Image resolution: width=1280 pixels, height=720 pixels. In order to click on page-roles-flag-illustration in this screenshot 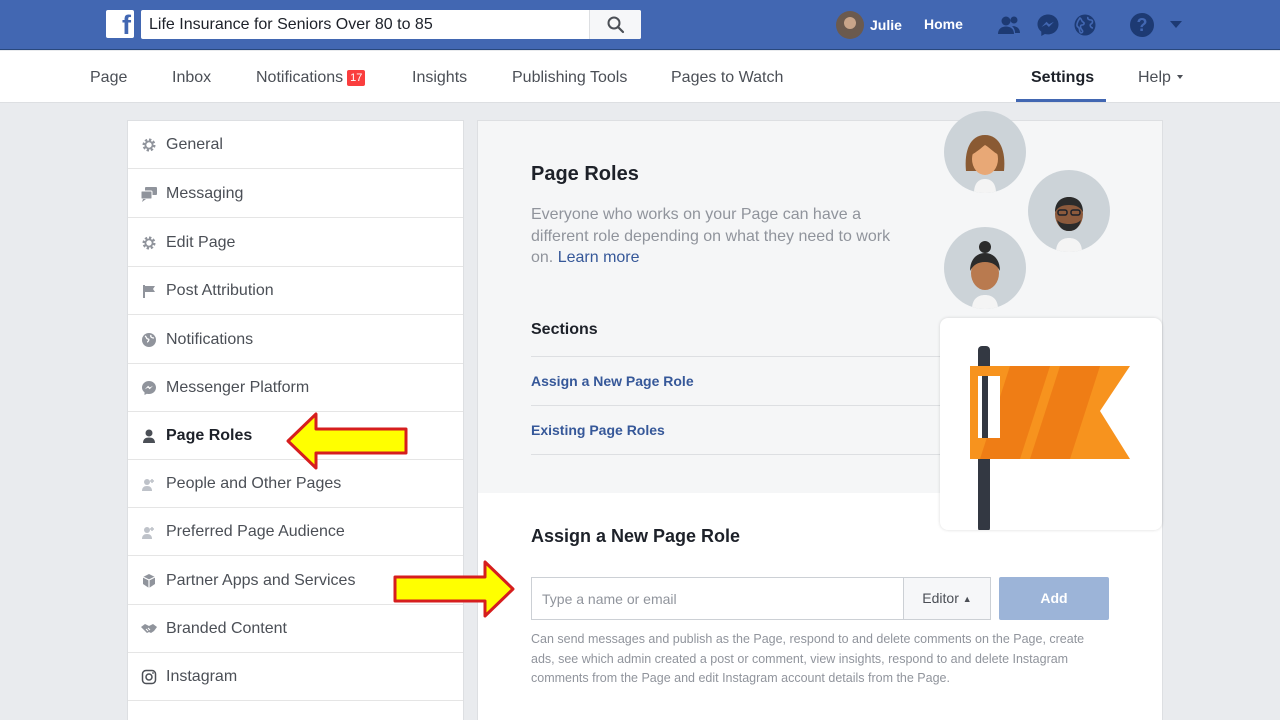, I will do `click(1051, 424)`.